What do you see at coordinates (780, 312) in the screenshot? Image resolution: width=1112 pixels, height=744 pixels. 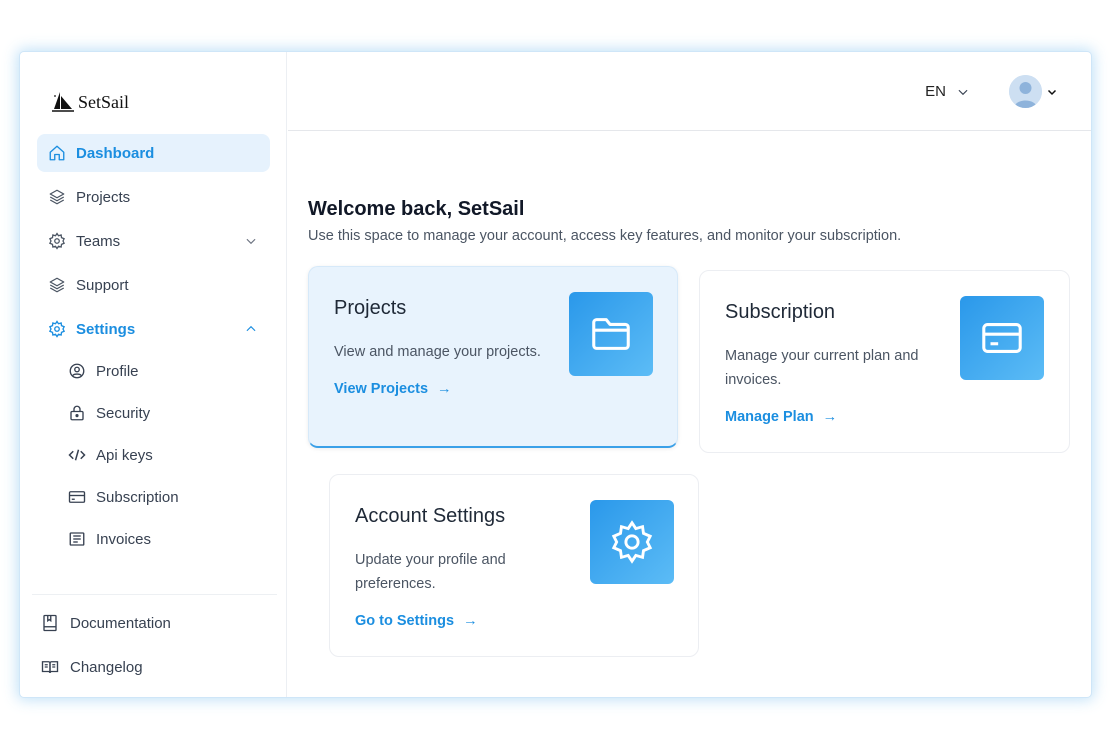 I see `card-title: Subscription` at bounding box center [780, 312].